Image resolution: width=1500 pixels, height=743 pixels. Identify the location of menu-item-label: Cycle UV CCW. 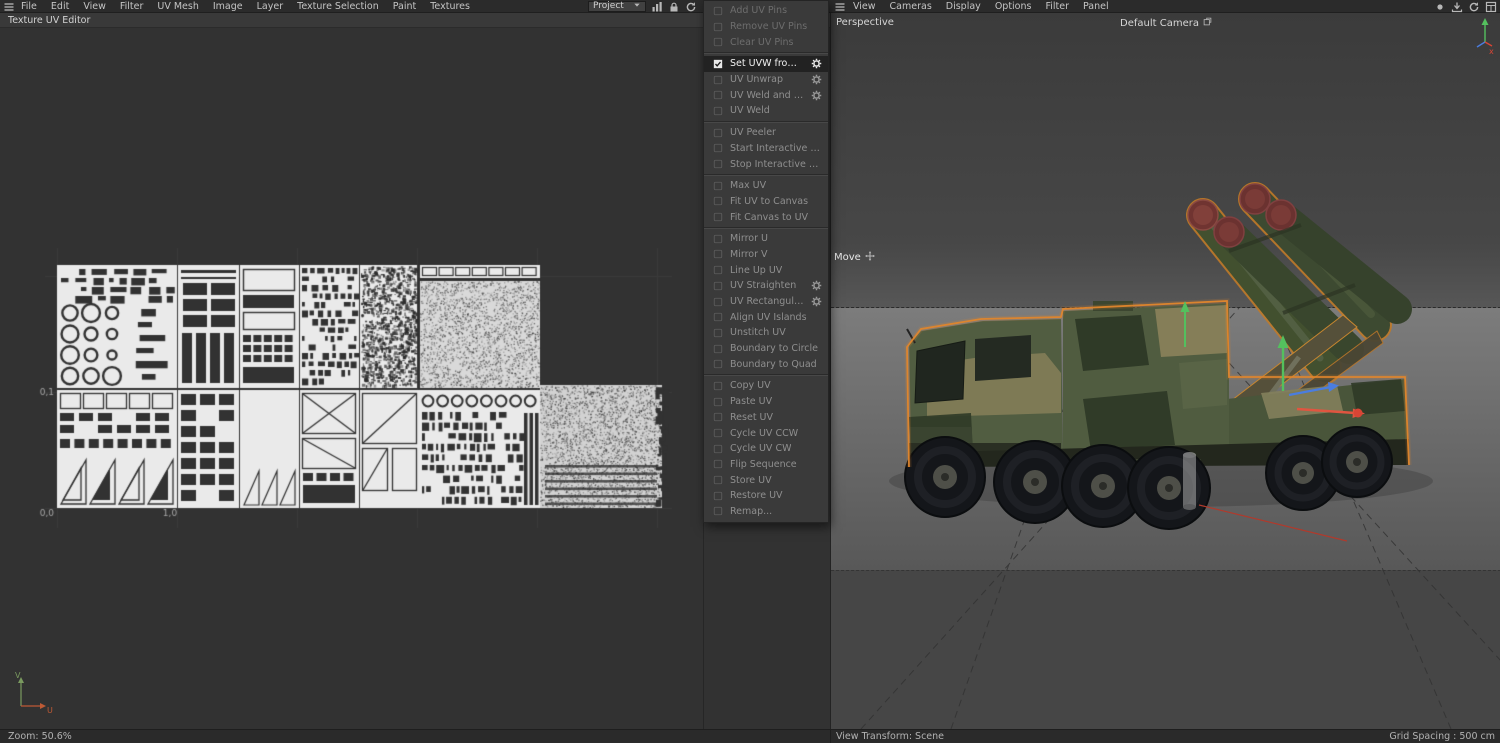
(764, 433).